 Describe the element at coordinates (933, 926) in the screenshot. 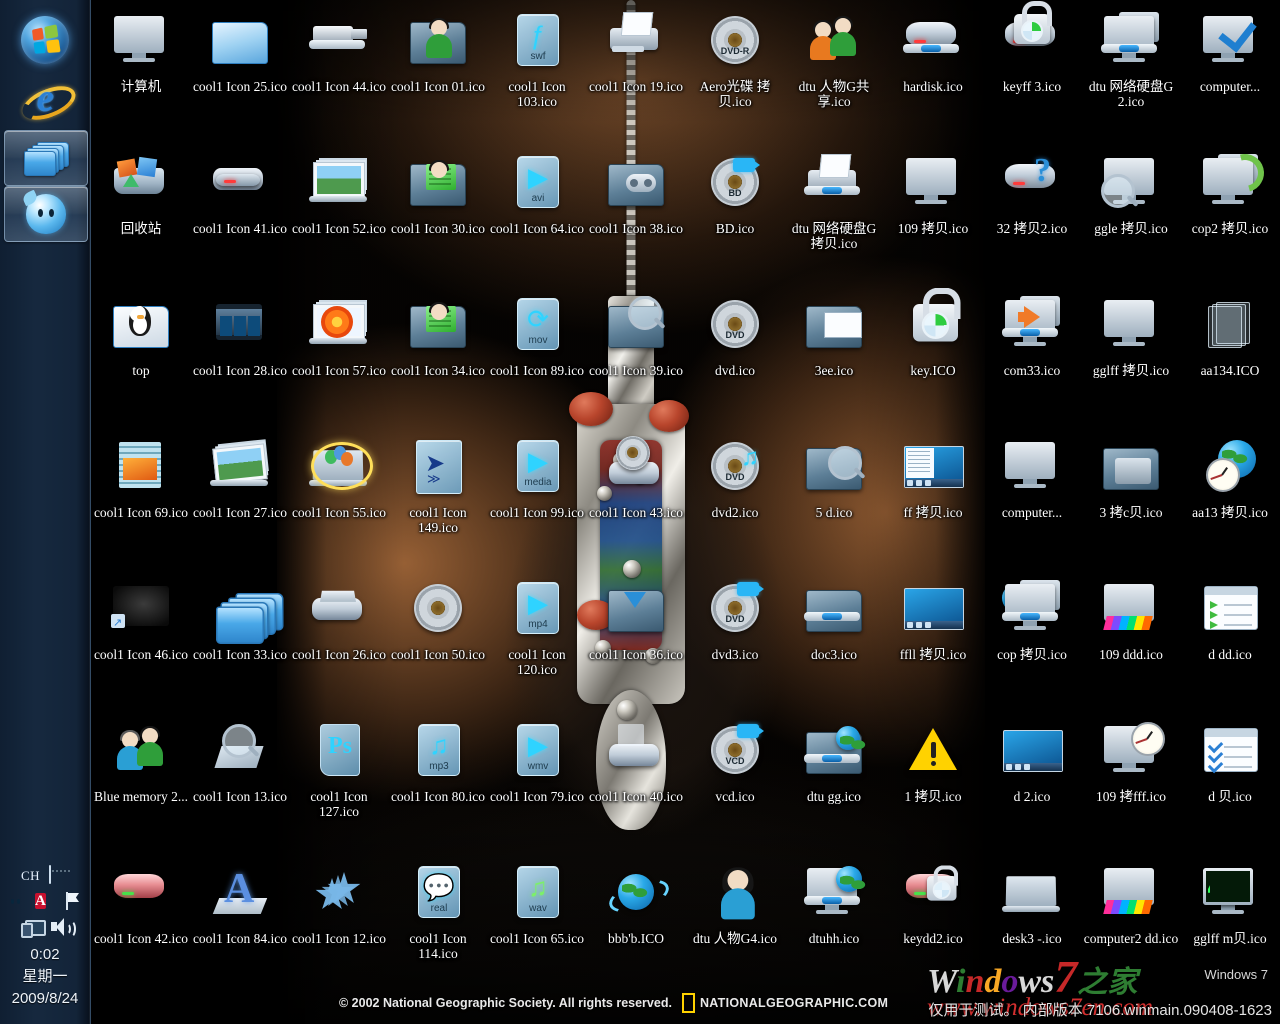

I see `desktop-icon: keydd2.ico` at that location.